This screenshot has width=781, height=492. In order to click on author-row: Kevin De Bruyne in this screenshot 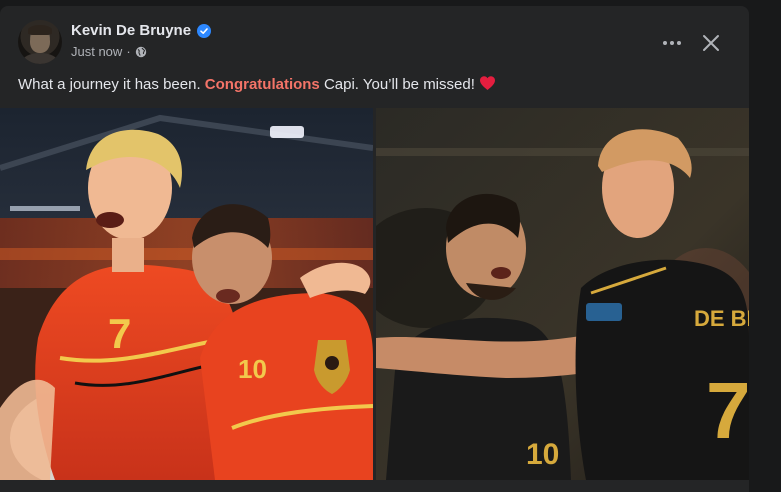, I will do `click(141, 30)`.